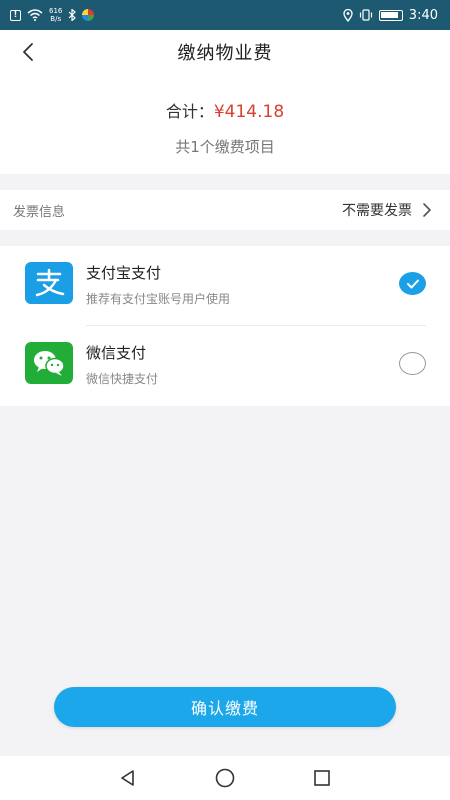  I want to click on total-line: 合计：¥414.18, so click(225, 110).